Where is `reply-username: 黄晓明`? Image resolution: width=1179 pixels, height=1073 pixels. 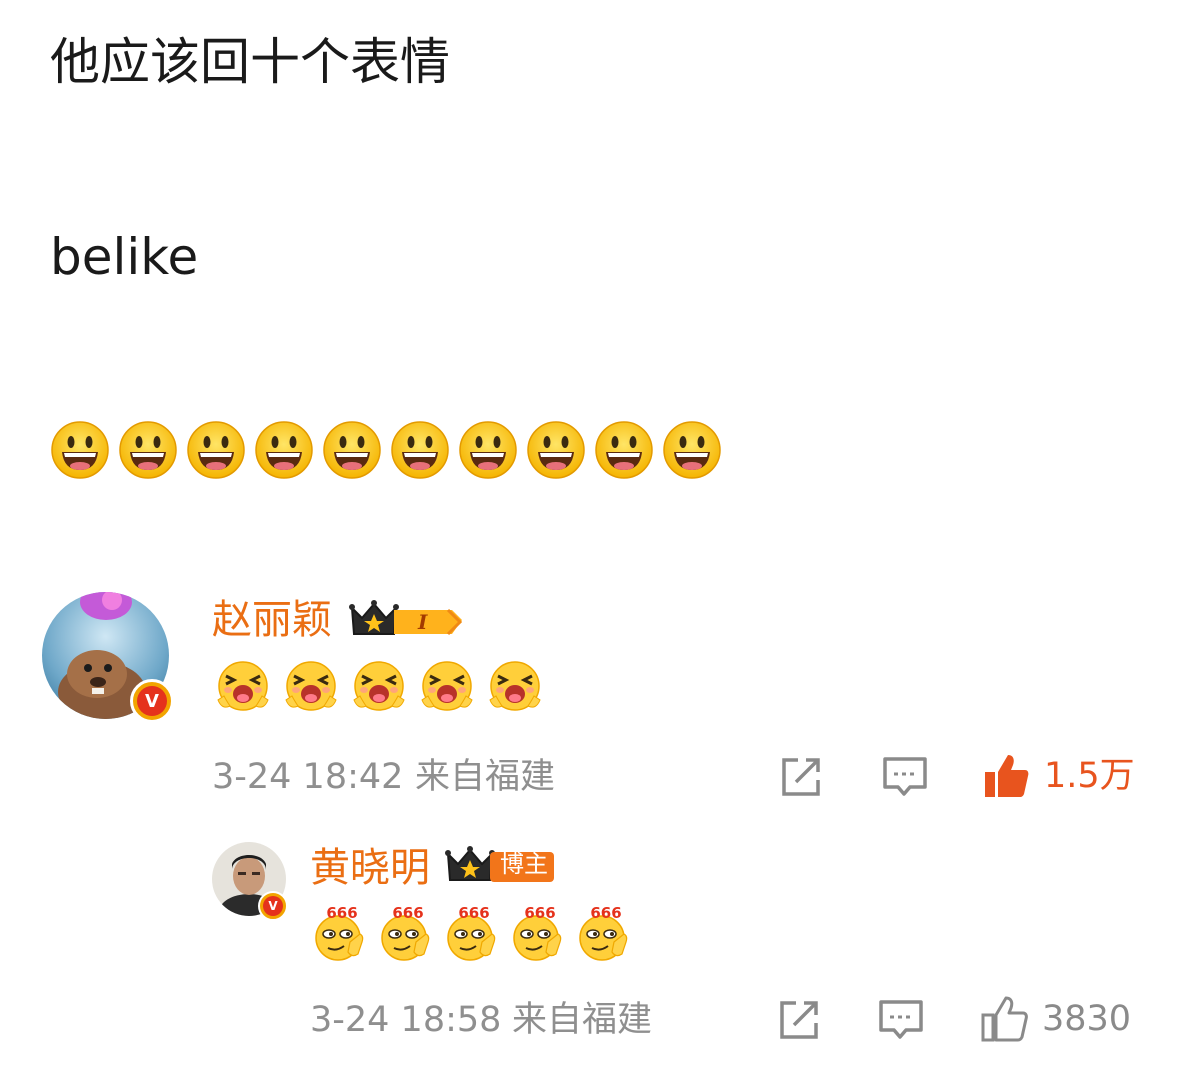
reply-username: 黄晓明 is located at coordinates (370, 868).